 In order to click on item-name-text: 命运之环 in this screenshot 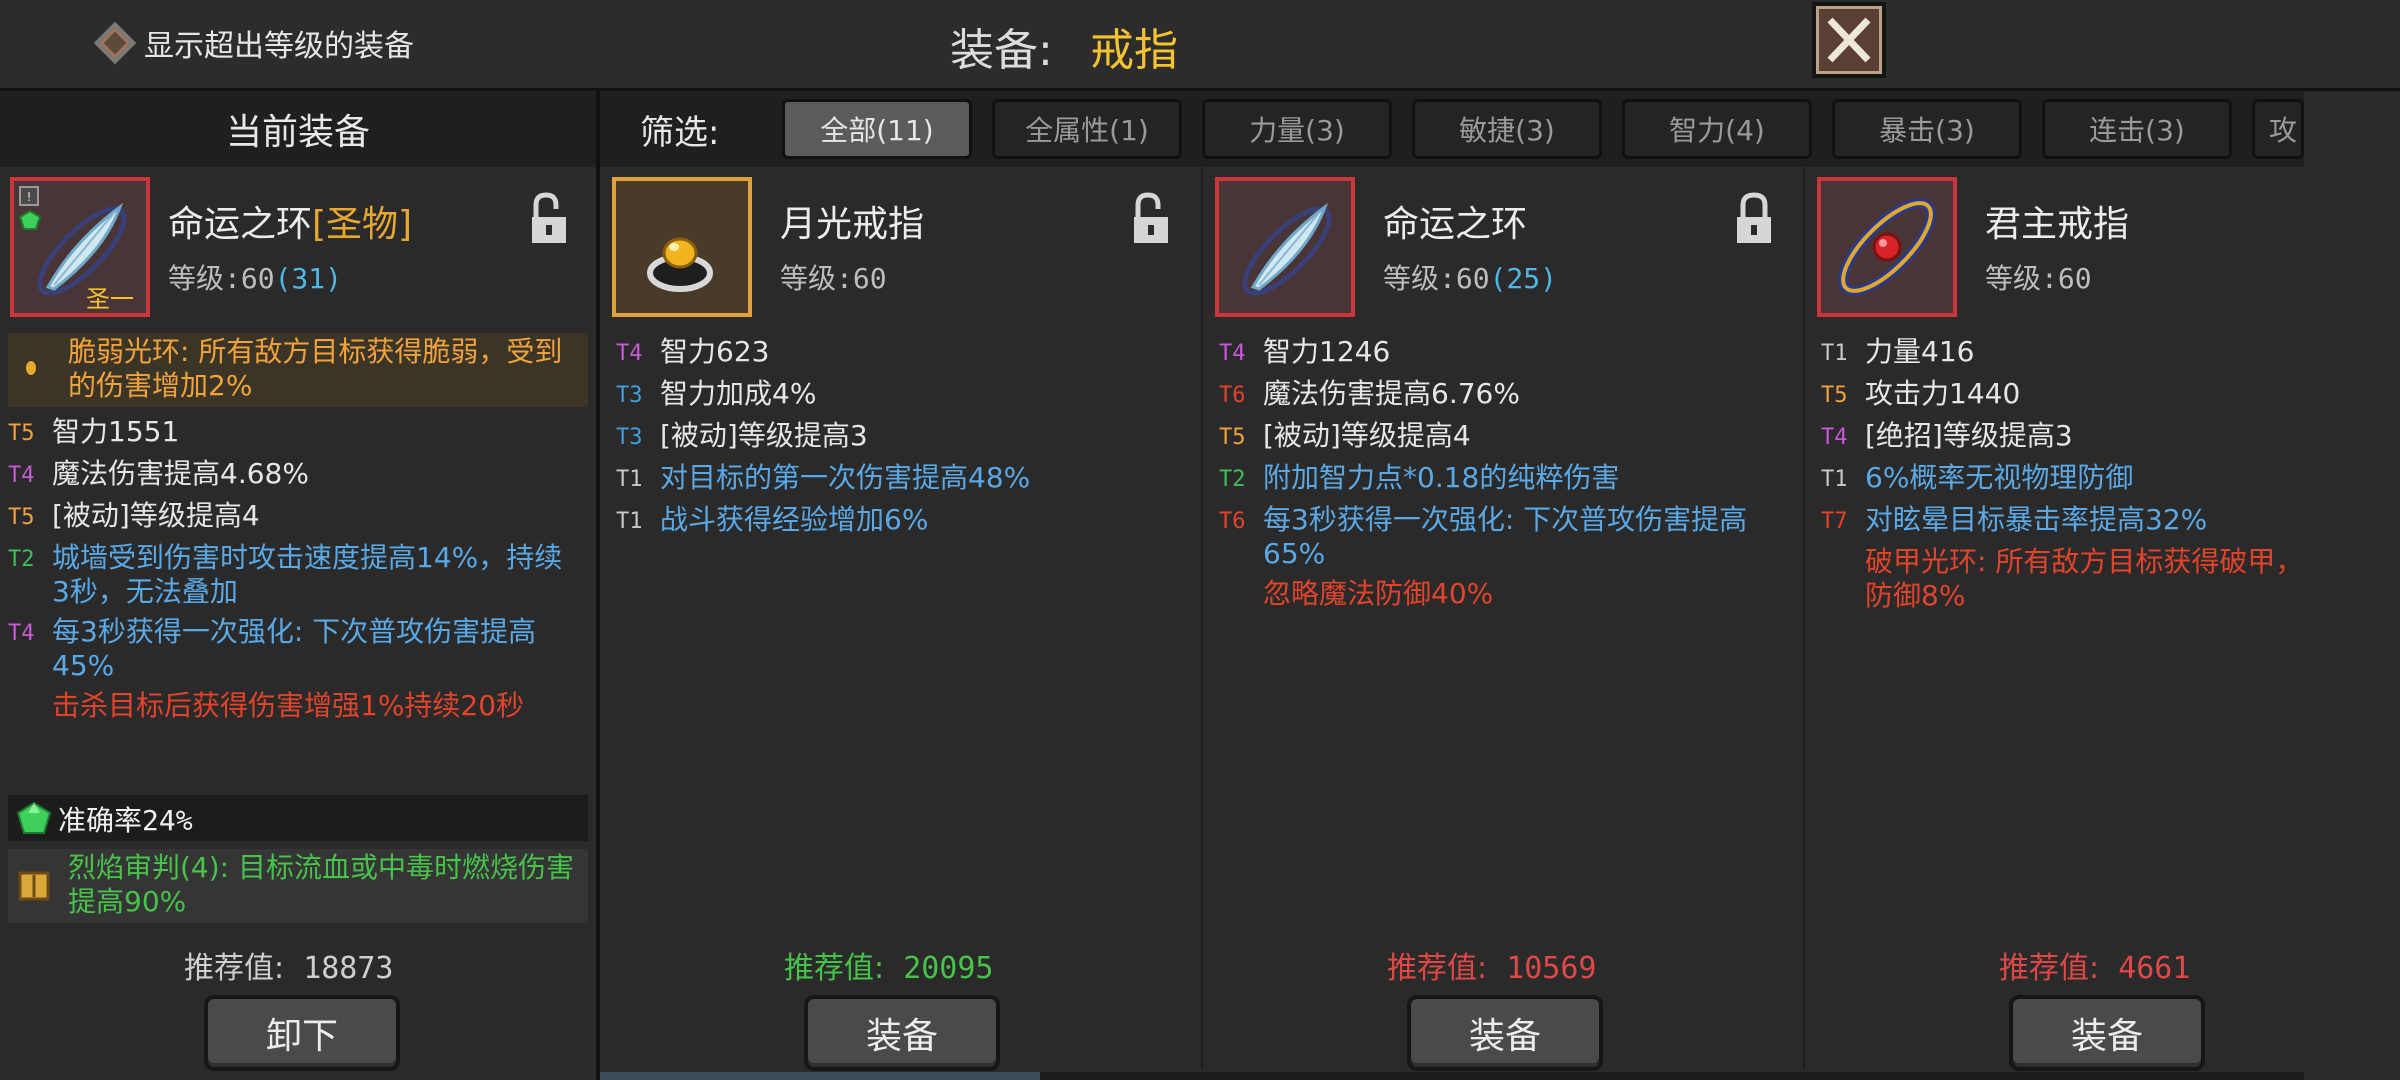, I will do `click(240, 224)`.